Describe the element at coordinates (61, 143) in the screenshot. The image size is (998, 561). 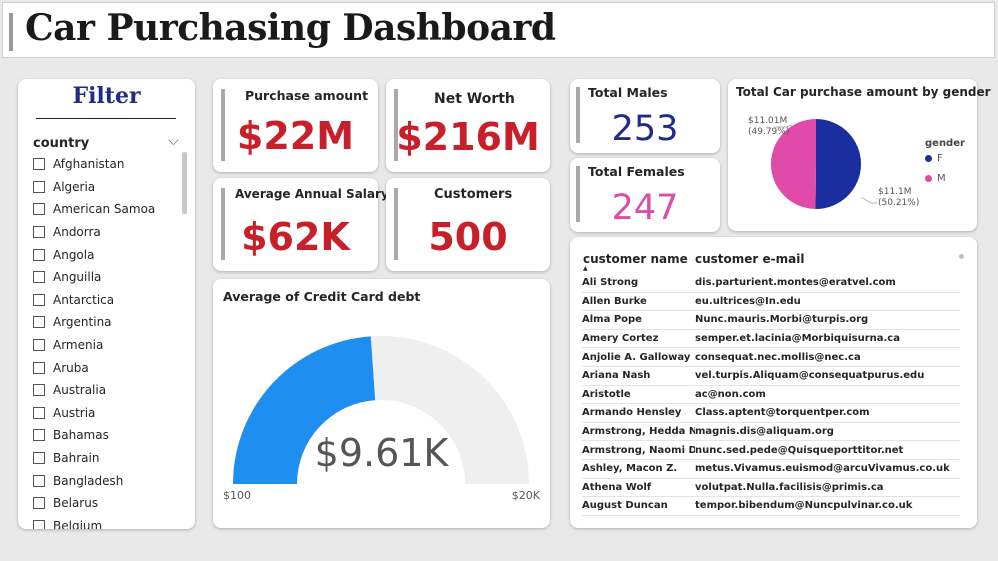
I see `slicer-header-country: country` at that location.